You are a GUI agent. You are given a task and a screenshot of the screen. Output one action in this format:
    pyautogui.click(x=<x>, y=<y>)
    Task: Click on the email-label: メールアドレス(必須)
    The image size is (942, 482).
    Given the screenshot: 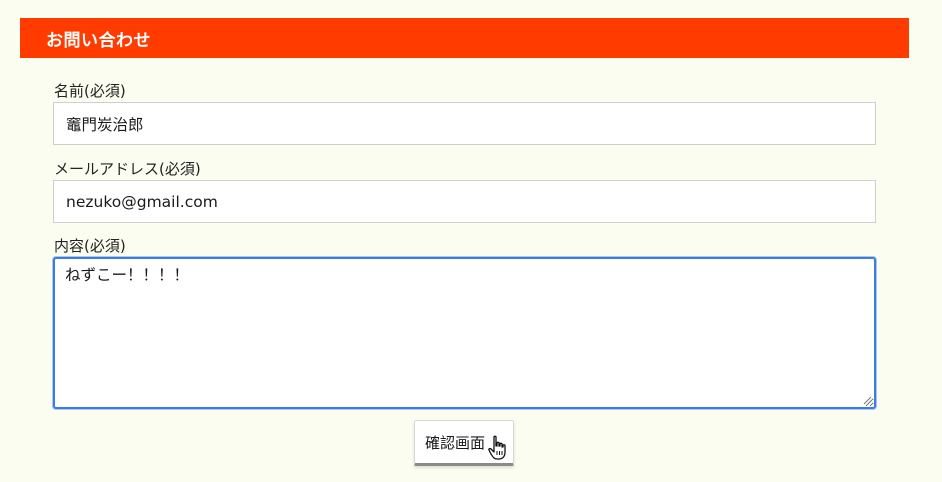 What is the action you would take?
    pyautogui.click(x=127, y=169)
    